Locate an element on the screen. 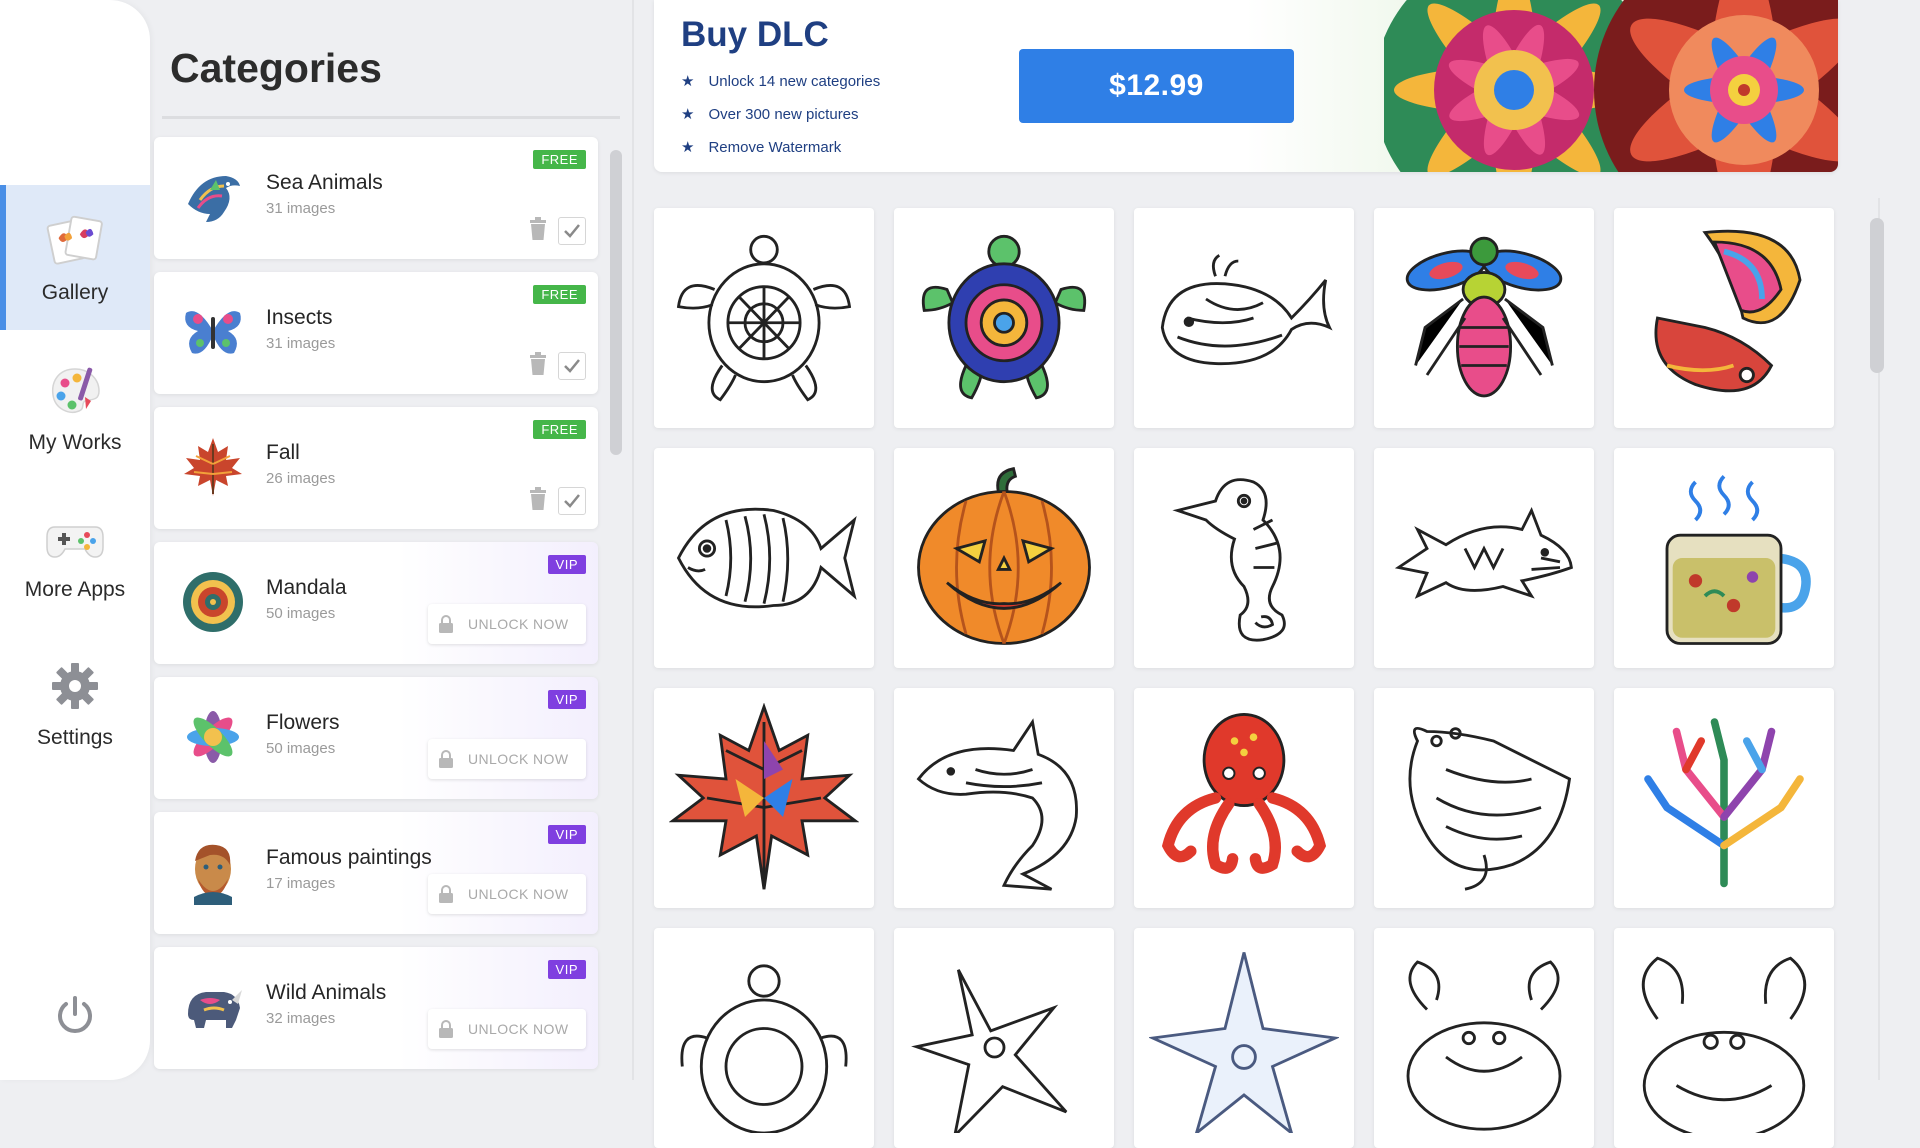  nav-item-more-apps: More Apps is located at coordinates (75, 554).